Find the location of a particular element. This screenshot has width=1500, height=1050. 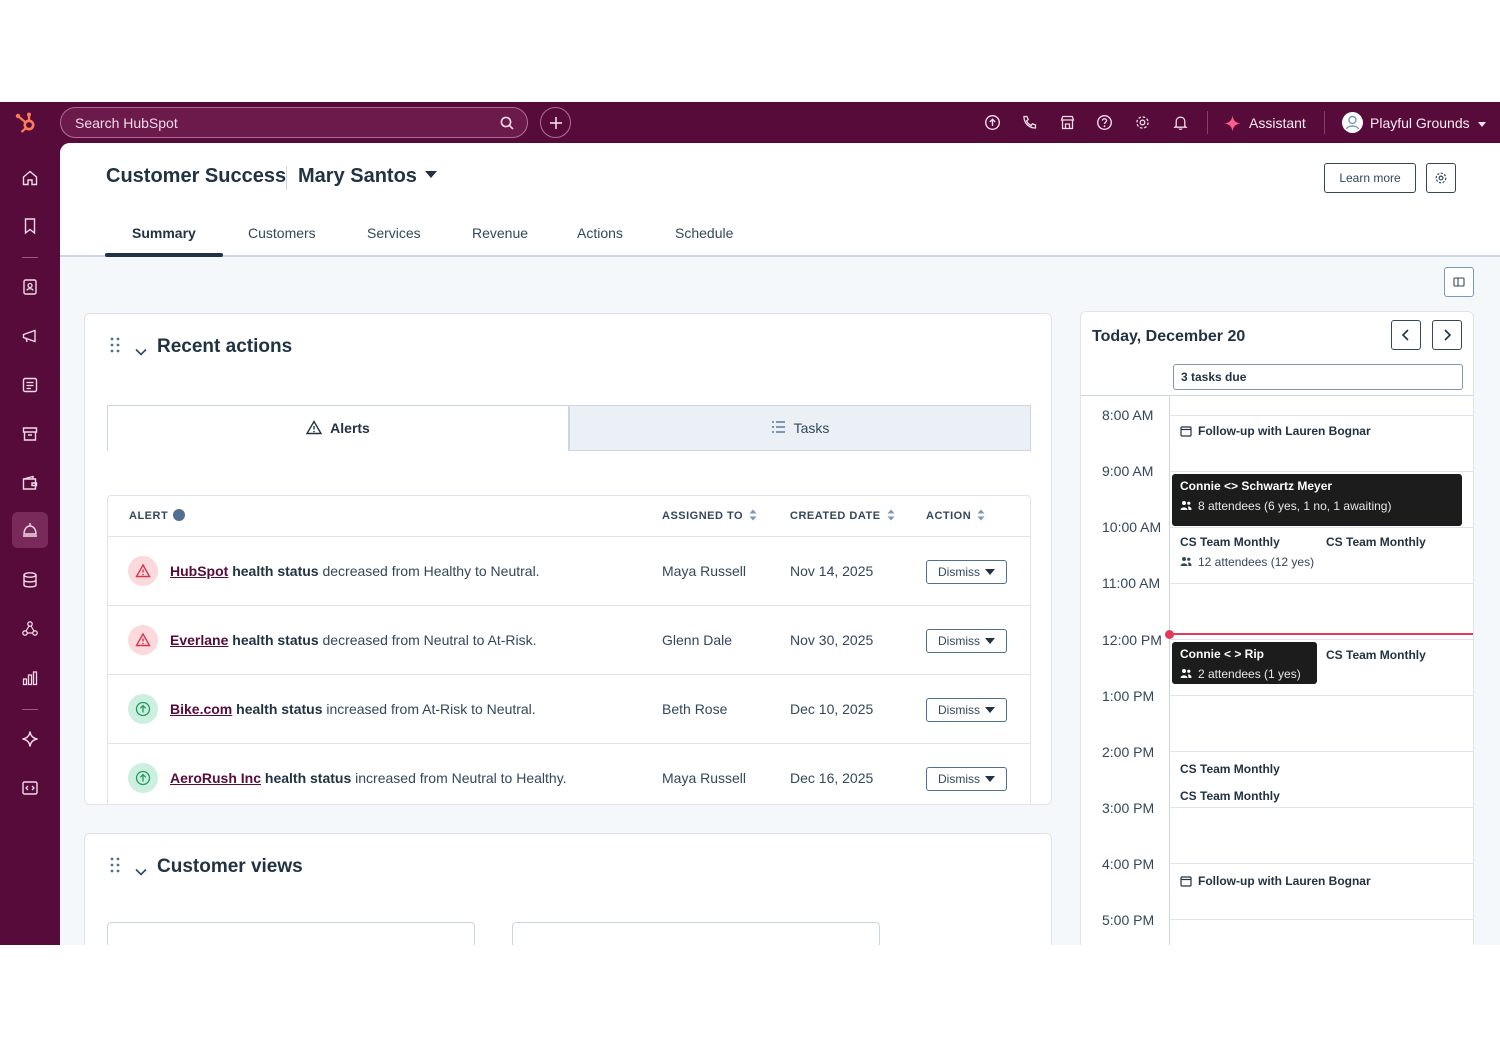

tab-summary: Summary is located at coordinates (164, 233).